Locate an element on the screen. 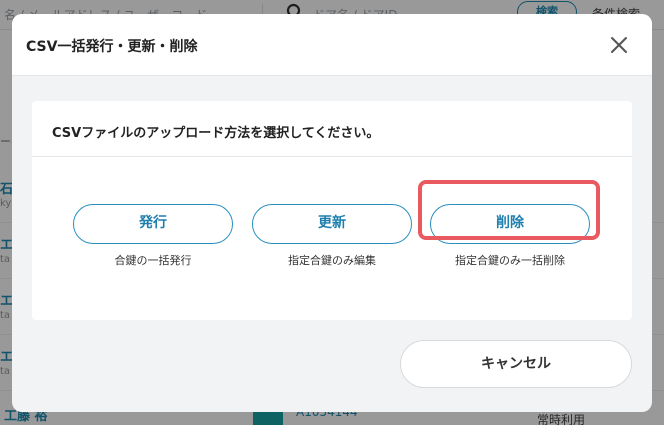 This screenshot has width=664, height=425. modal-header: CSV一括発行・更新・削除 is located at coordinates (332, 45).